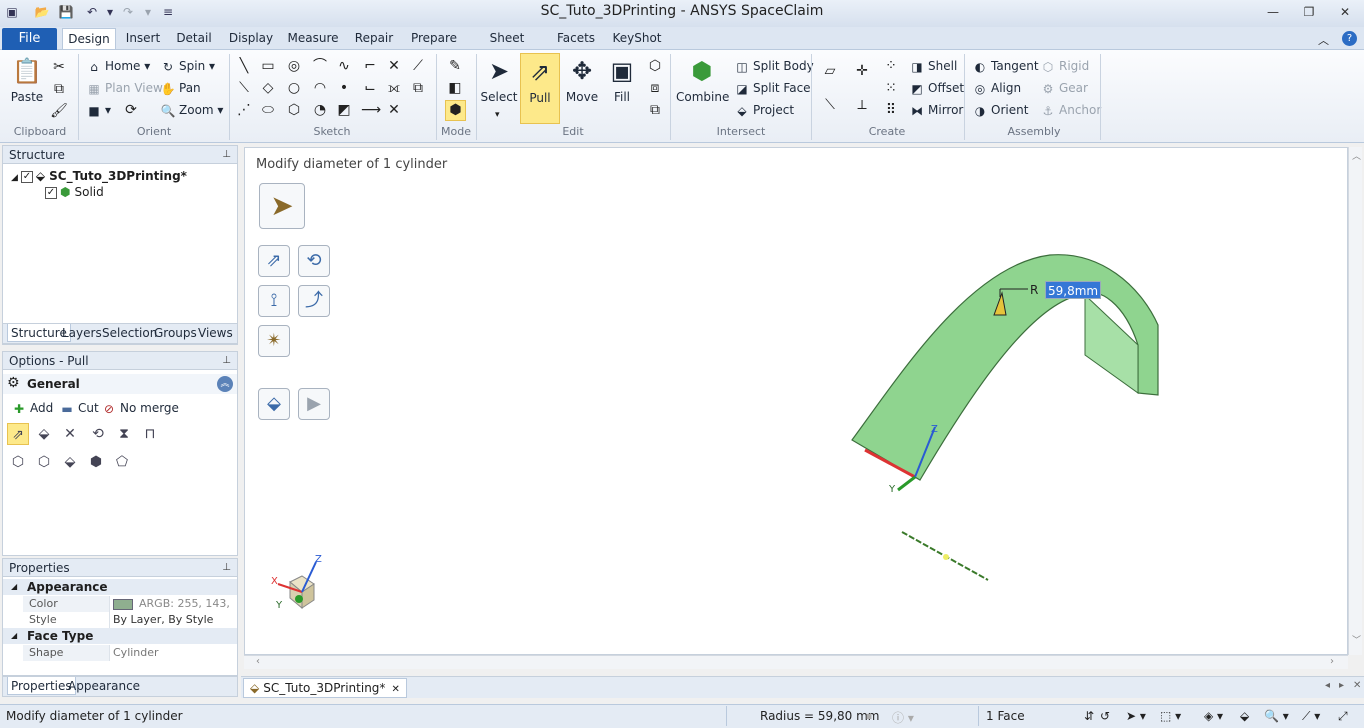  Describe the element at coordinates (120, 620) in the screenshot. I see `property-row-style: Style By Layer, By Style` at that location.